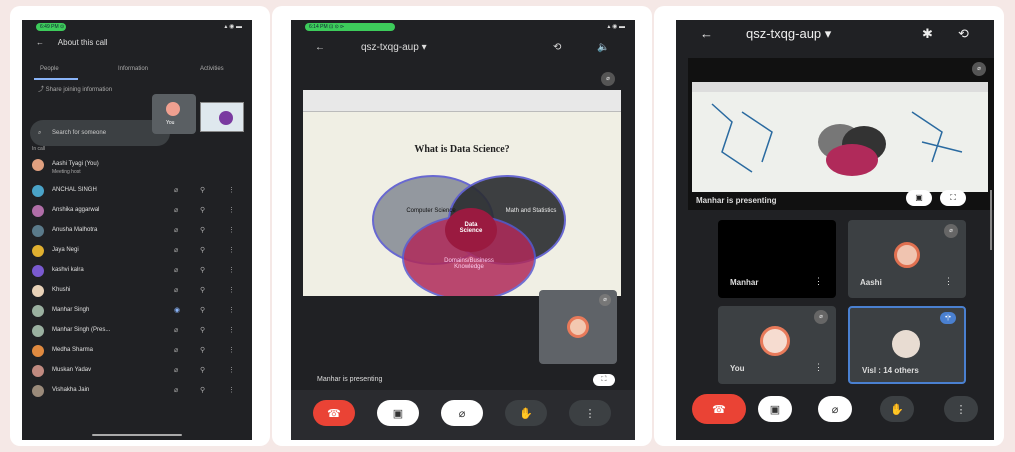 The height and width of the screenshot is (452, 1015). Describe the element at coordinates (75, 164) in the screenshot. I see `participant-name: Aashi Tyagi (You)` at that location.